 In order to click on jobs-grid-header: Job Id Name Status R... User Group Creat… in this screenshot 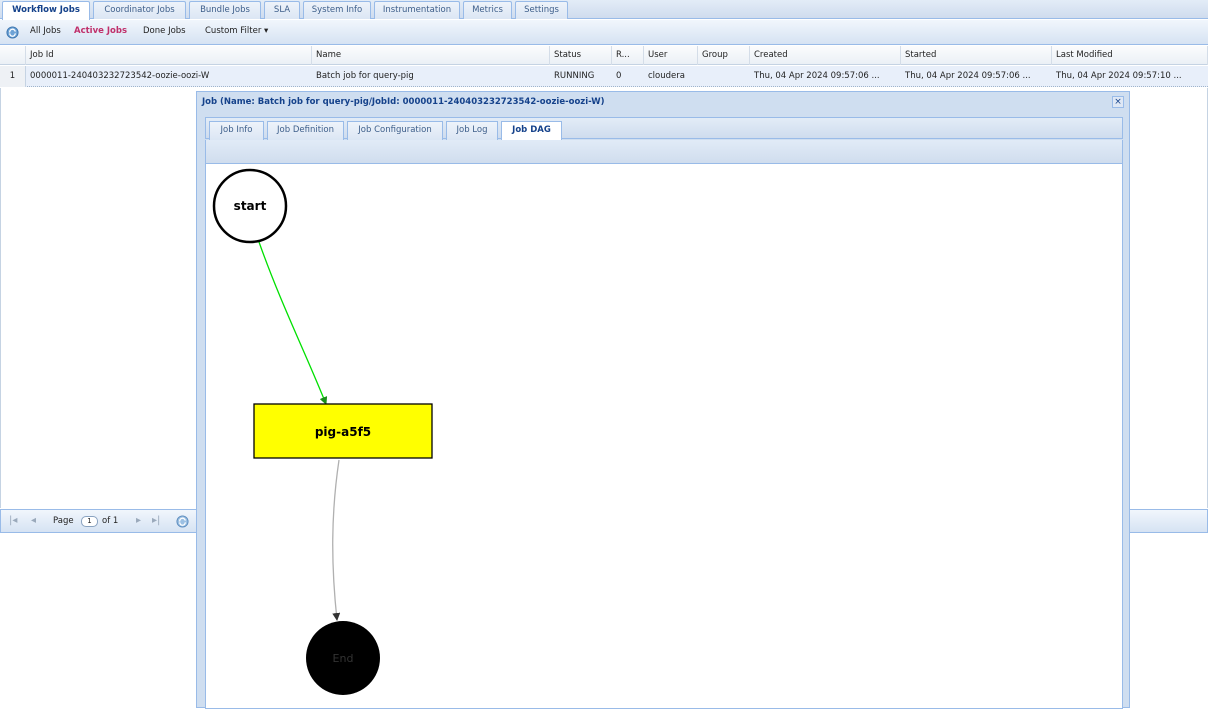, I will do `click(604, 55)`.